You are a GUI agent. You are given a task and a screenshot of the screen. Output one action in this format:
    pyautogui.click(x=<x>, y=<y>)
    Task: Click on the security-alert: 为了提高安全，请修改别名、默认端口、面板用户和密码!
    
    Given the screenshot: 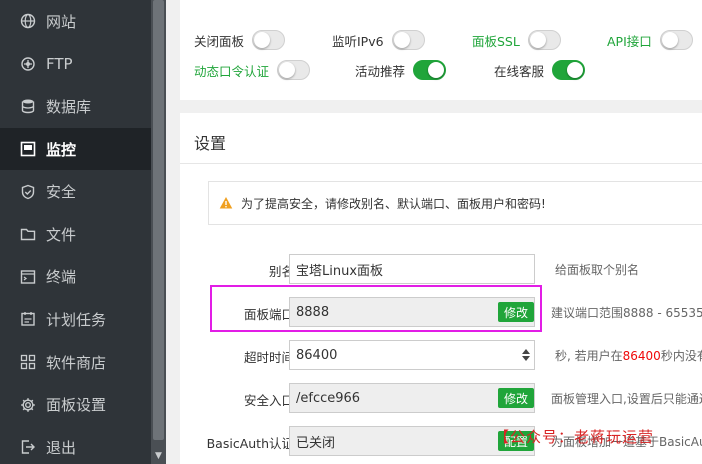 What is the action you would take?
    pyautogui.click(x=455, y=203)
    